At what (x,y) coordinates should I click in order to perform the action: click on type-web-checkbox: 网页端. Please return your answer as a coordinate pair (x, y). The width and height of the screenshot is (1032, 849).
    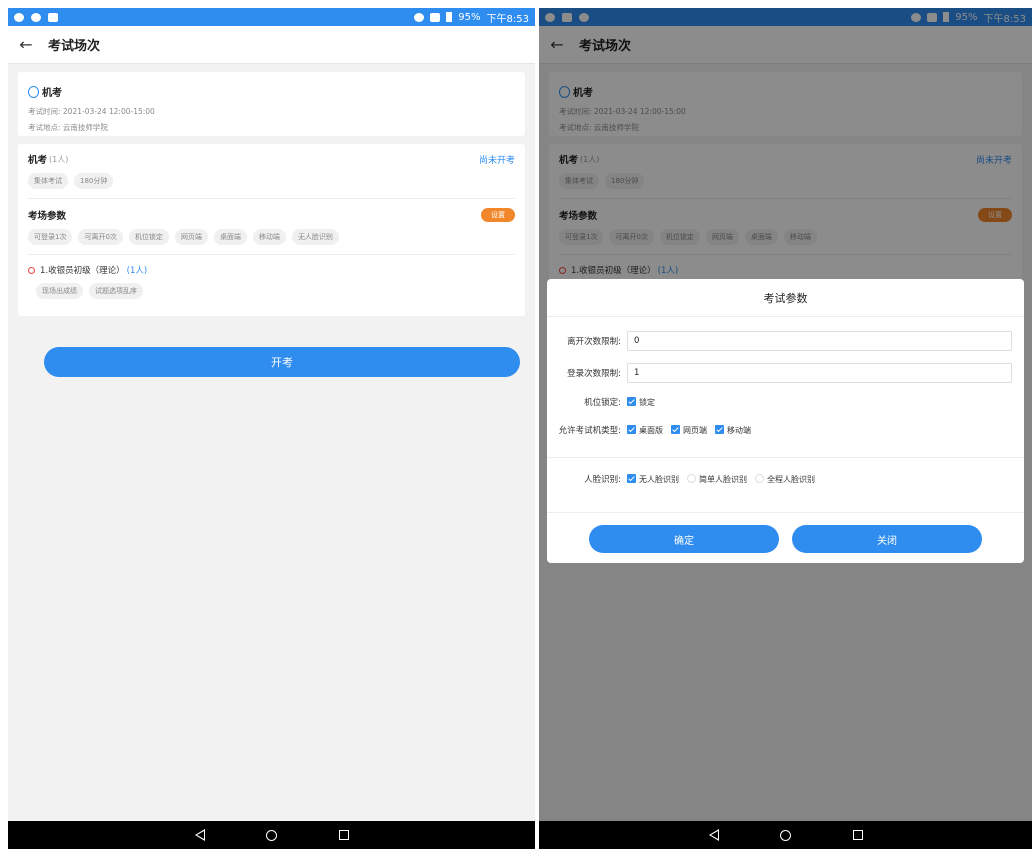
    Looking at the image, I should click on (689, 430).